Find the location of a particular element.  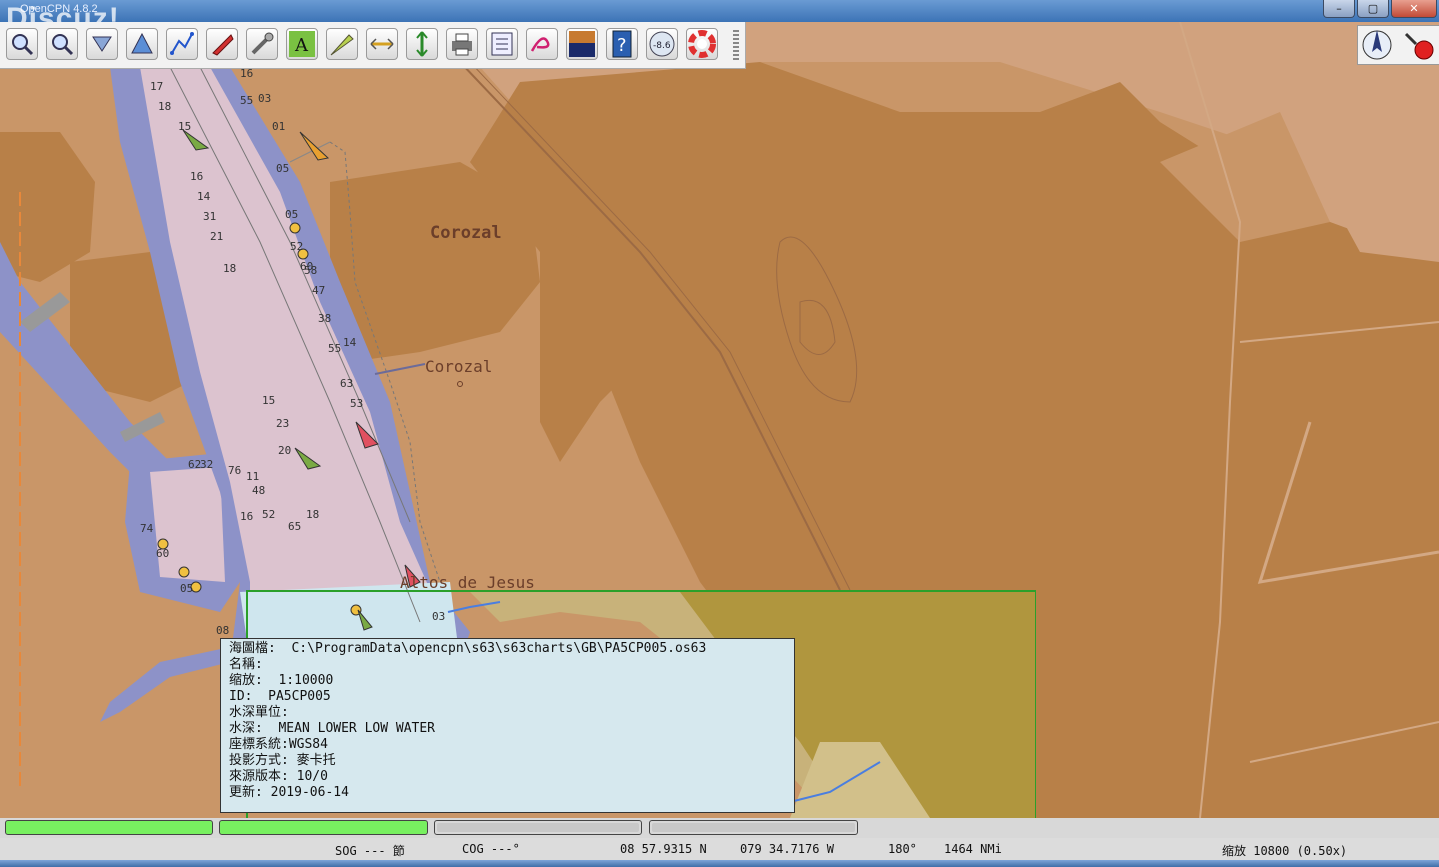

place-label-corozal-2: Corozal is located at coordinates (458, 366).